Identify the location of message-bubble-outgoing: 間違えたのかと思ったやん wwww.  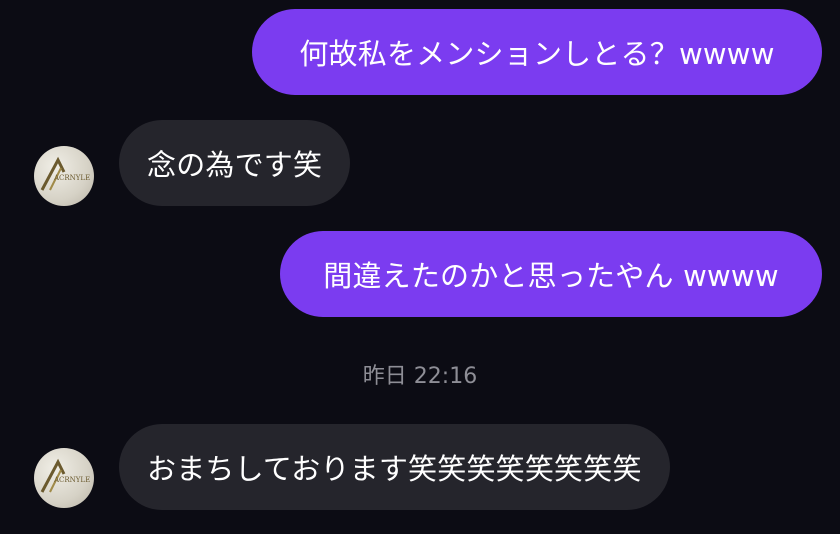
(551, 274).